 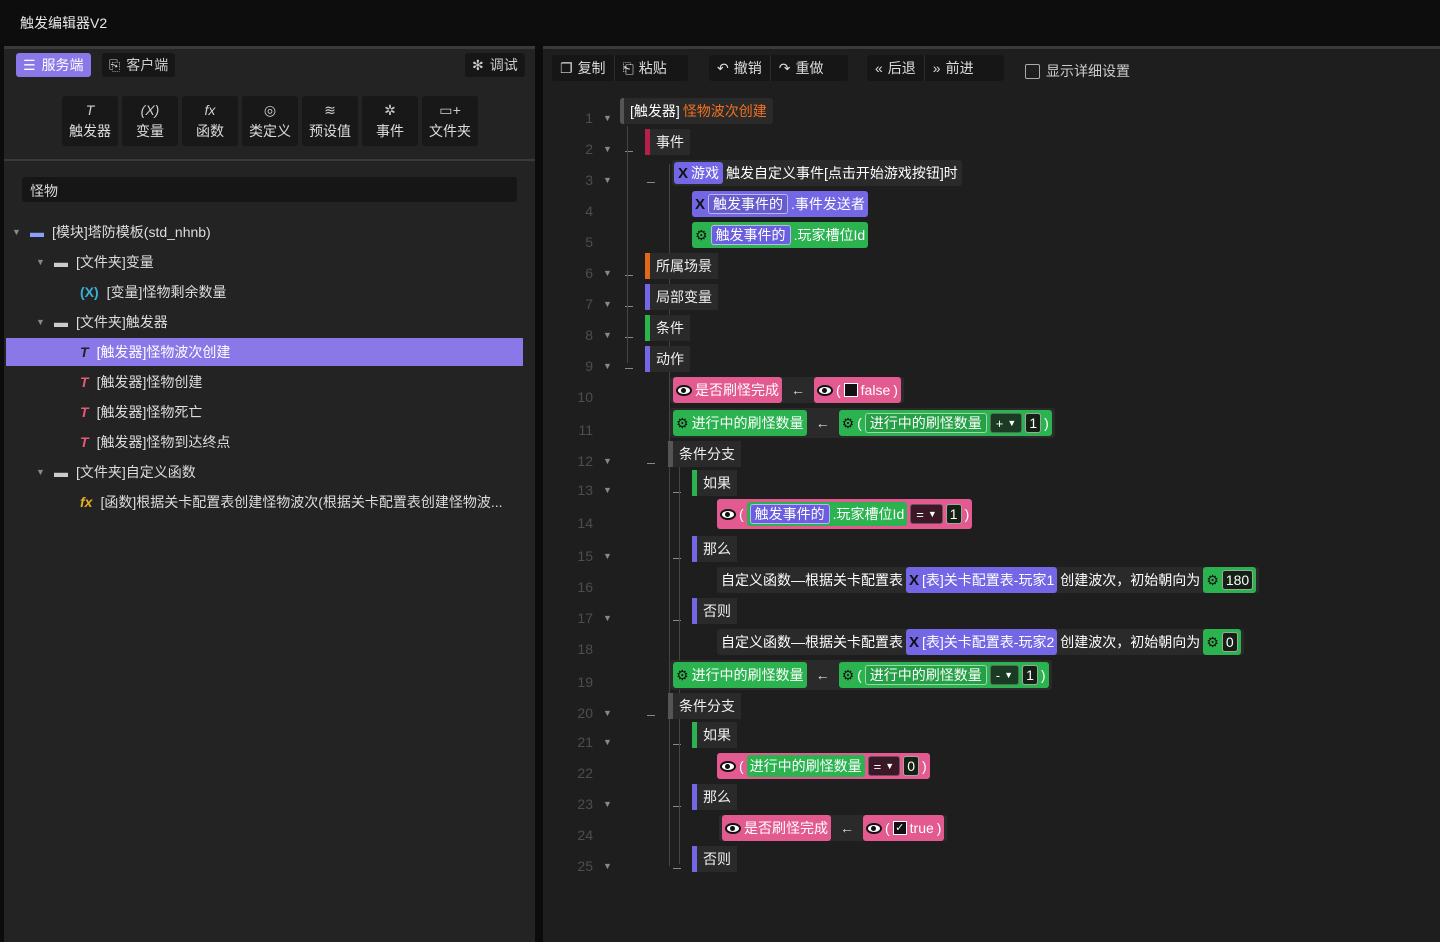 What do you see at coordinates (714, 859) in the screenshot?
I see `else-2: 否则` at bounding box center [714, 859].